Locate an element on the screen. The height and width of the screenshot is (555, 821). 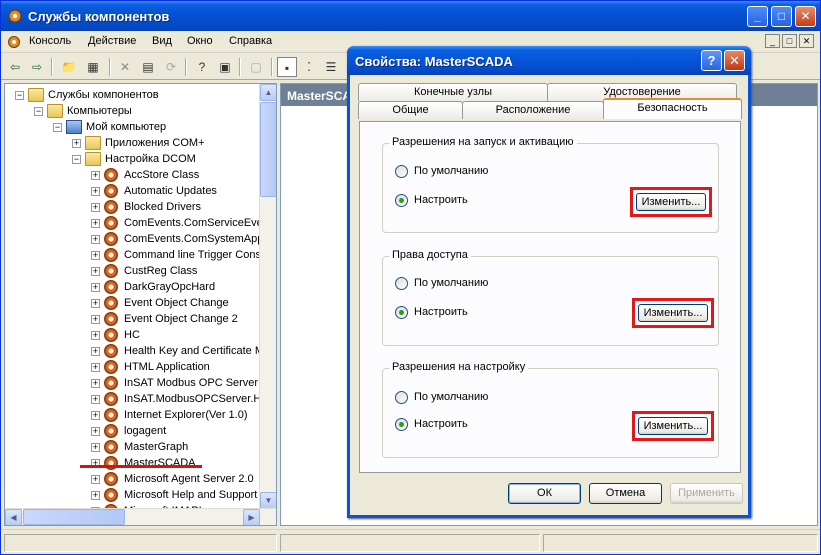
hscroll-thumb is located at coordinates (74, 517).